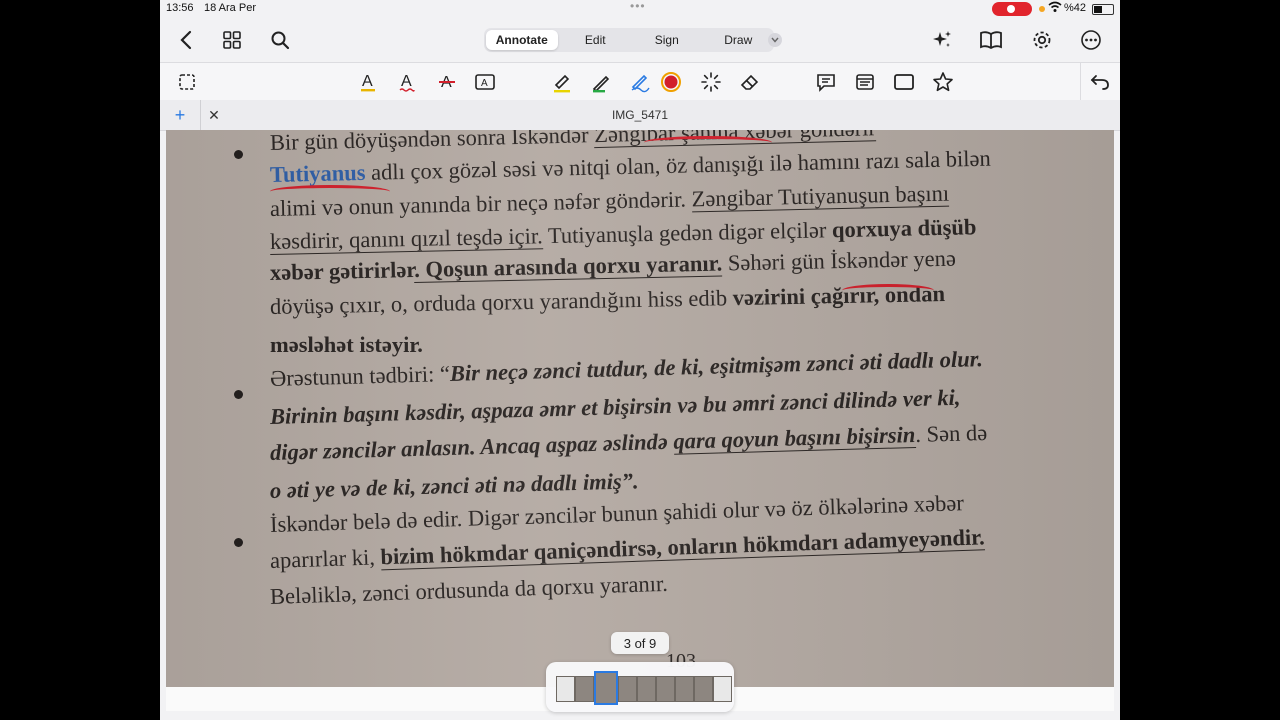  I want to click on record-dot-icon, so click(1011, 9).